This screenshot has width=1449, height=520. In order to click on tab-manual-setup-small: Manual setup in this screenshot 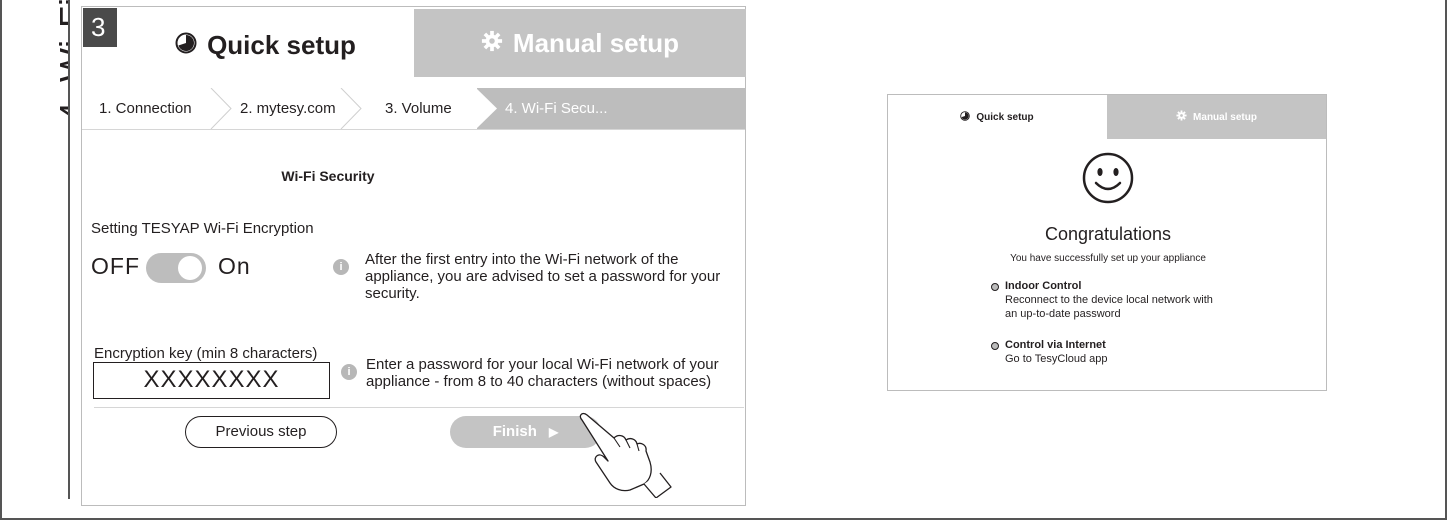, I will do `click(1216, 117)`.